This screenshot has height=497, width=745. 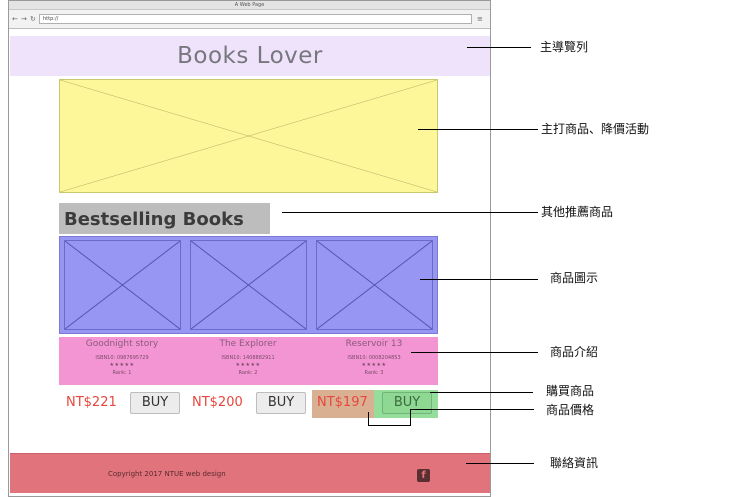 What do you see at coordinates (574, 463) in the screenshot?
I see `annotation-contact: 聯絡資訊` at bounding box center [574, 463].